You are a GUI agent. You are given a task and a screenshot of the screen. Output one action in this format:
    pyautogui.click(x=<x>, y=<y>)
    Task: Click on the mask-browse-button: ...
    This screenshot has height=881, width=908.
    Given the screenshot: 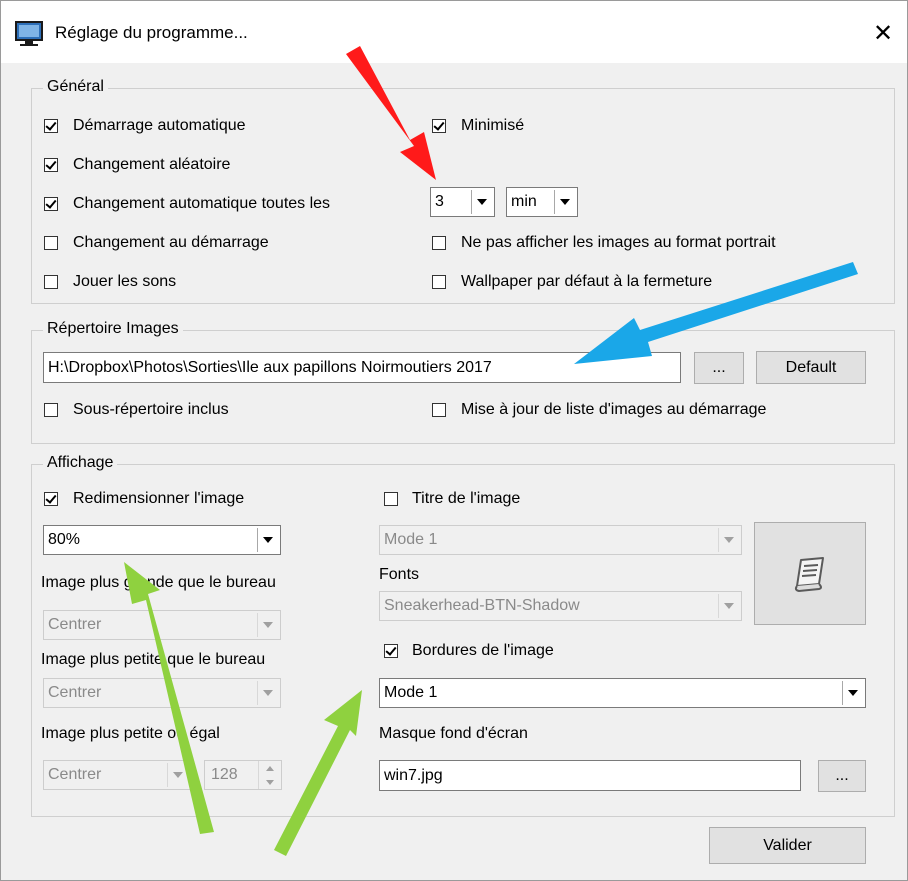 What is the action you would take?
    pyautogui.click(x=842, y=776)
    